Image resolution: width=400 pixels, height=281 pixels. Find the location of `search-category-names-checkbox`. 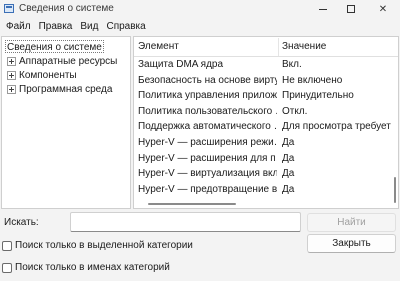

search-category-names-checkbox is located at coordinates (7, 267).